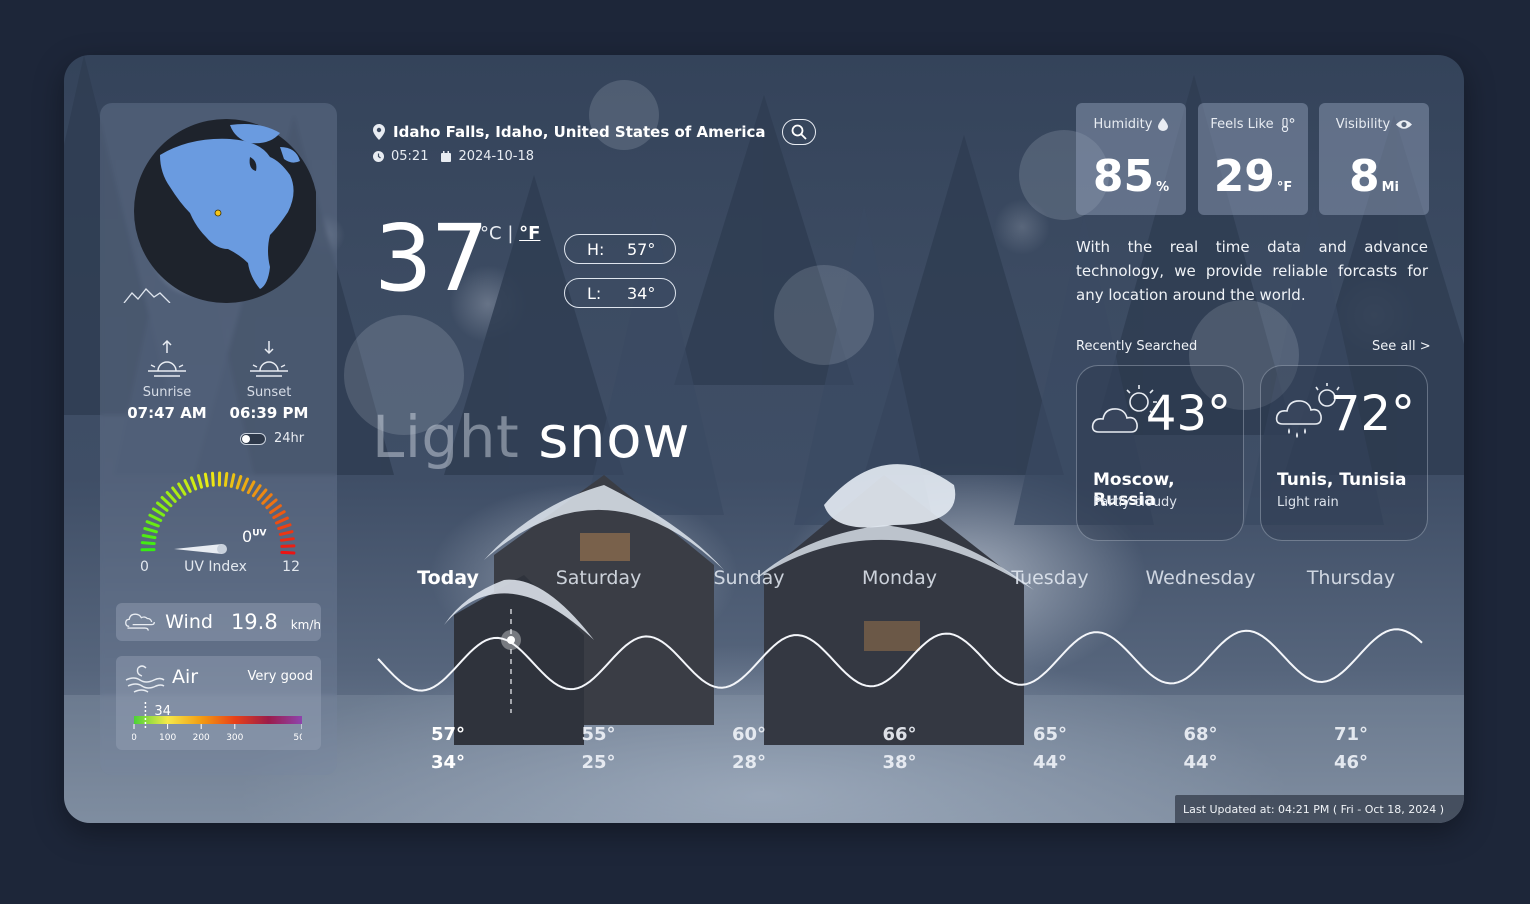 The width and height of the screenshot is (1530, 904). Describe the element at coordinates (899, 734) in the screenshot. I see `day-high: 66°` at that location.